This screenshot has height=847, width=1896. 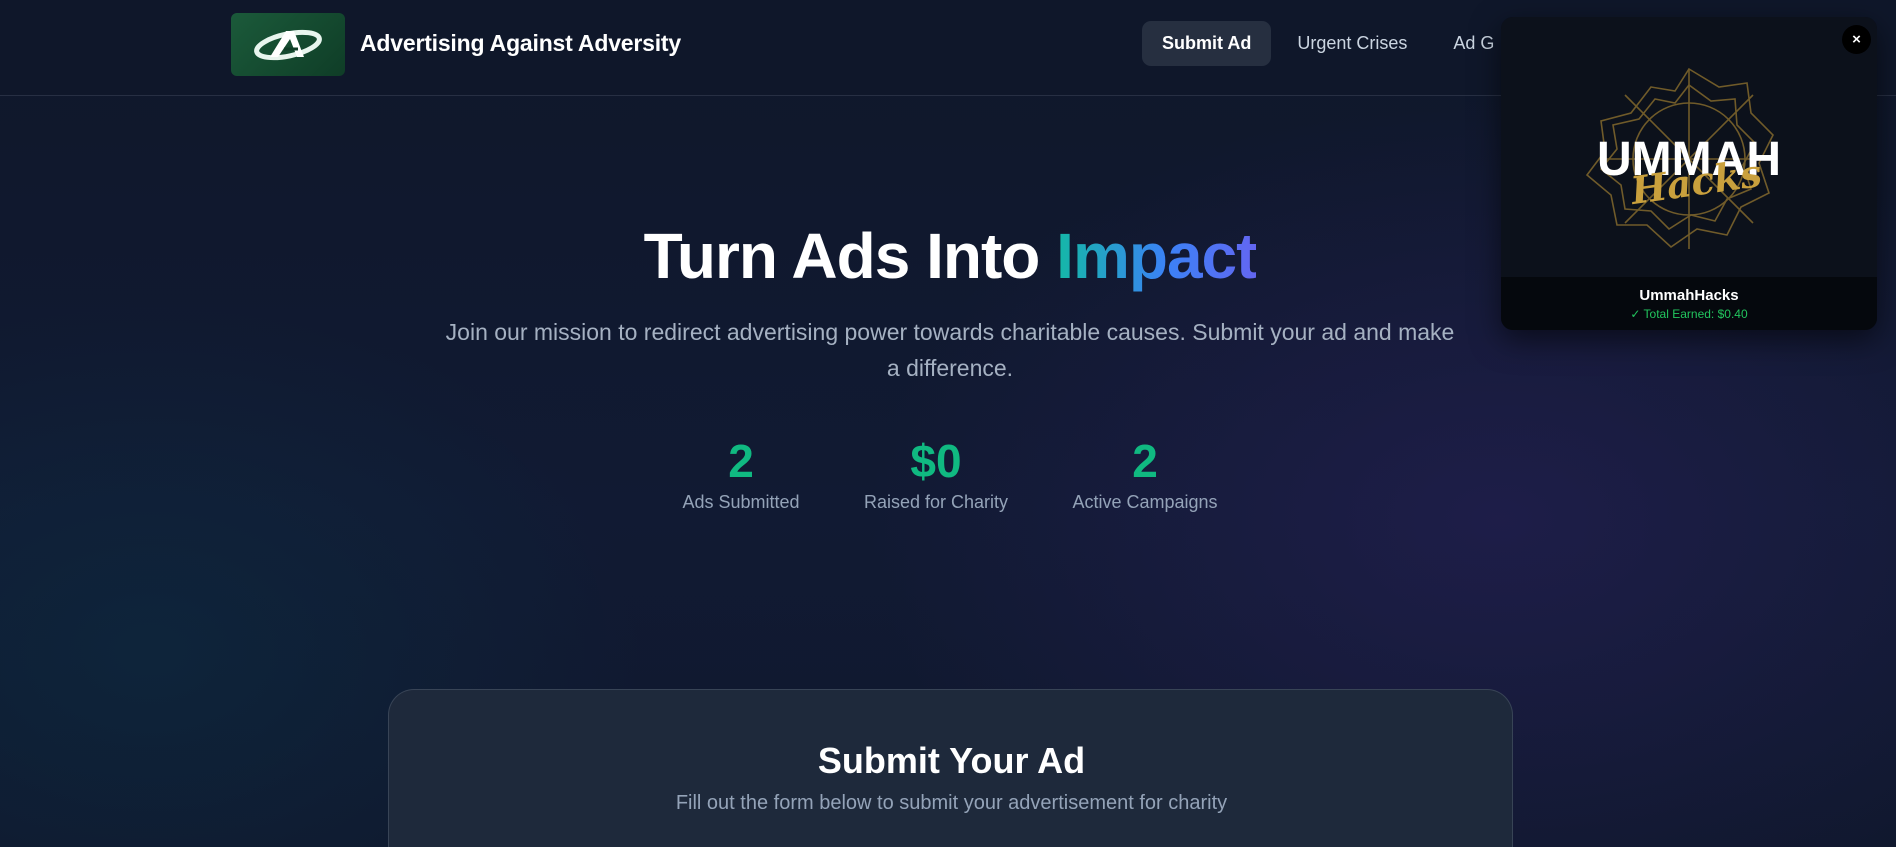 I want to click on submit-ad-title: Submit Your Ad, so click(x=951, y=760).